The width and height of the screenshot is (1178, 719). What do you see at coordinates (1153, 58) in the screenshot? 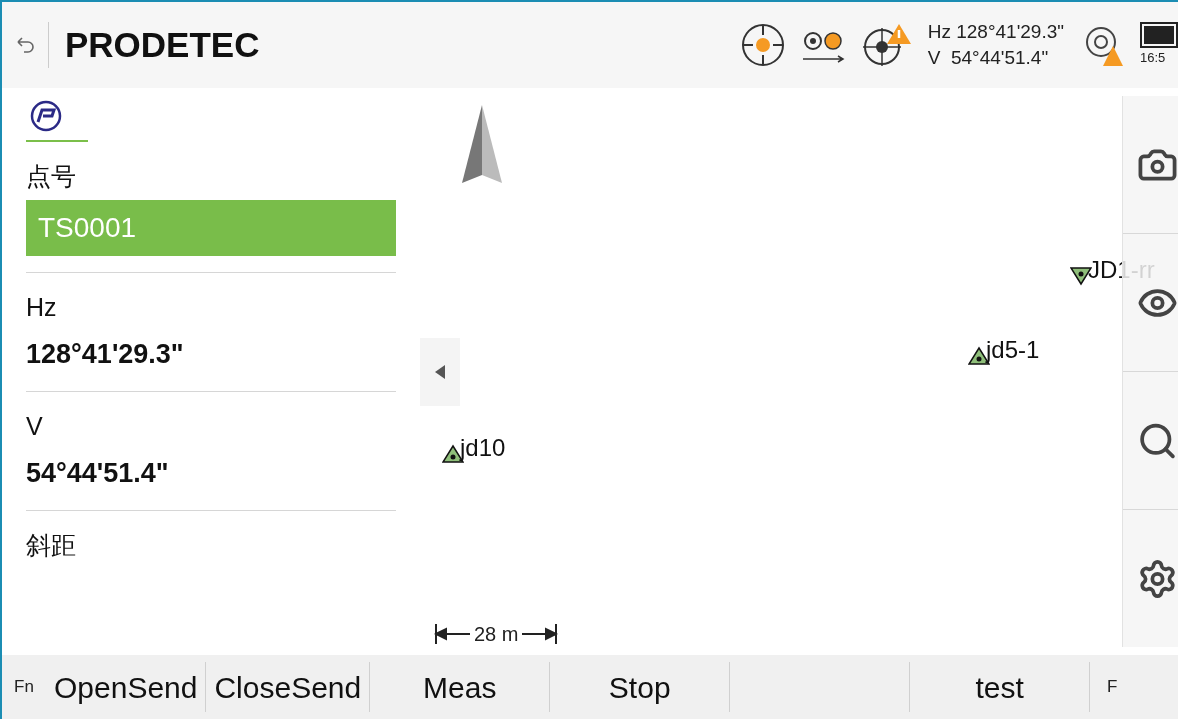
I see `clock-time: 16:5` at bounding box center [1153, 58].